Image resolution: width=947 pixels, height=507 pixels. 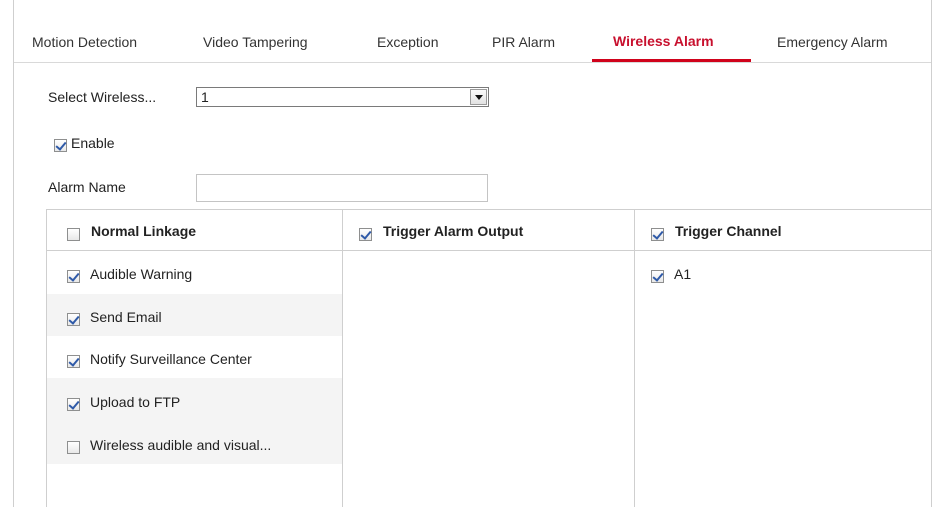 I want to click on upload-to-ftp-checkbox, so click(x=73, y=404).